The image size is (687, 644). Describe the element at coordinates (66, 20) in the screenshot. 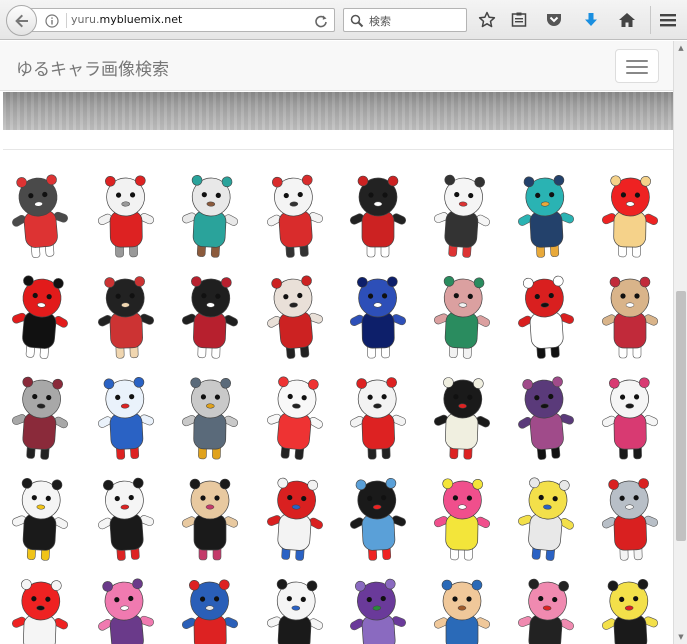

I see `url-separator` at that location.